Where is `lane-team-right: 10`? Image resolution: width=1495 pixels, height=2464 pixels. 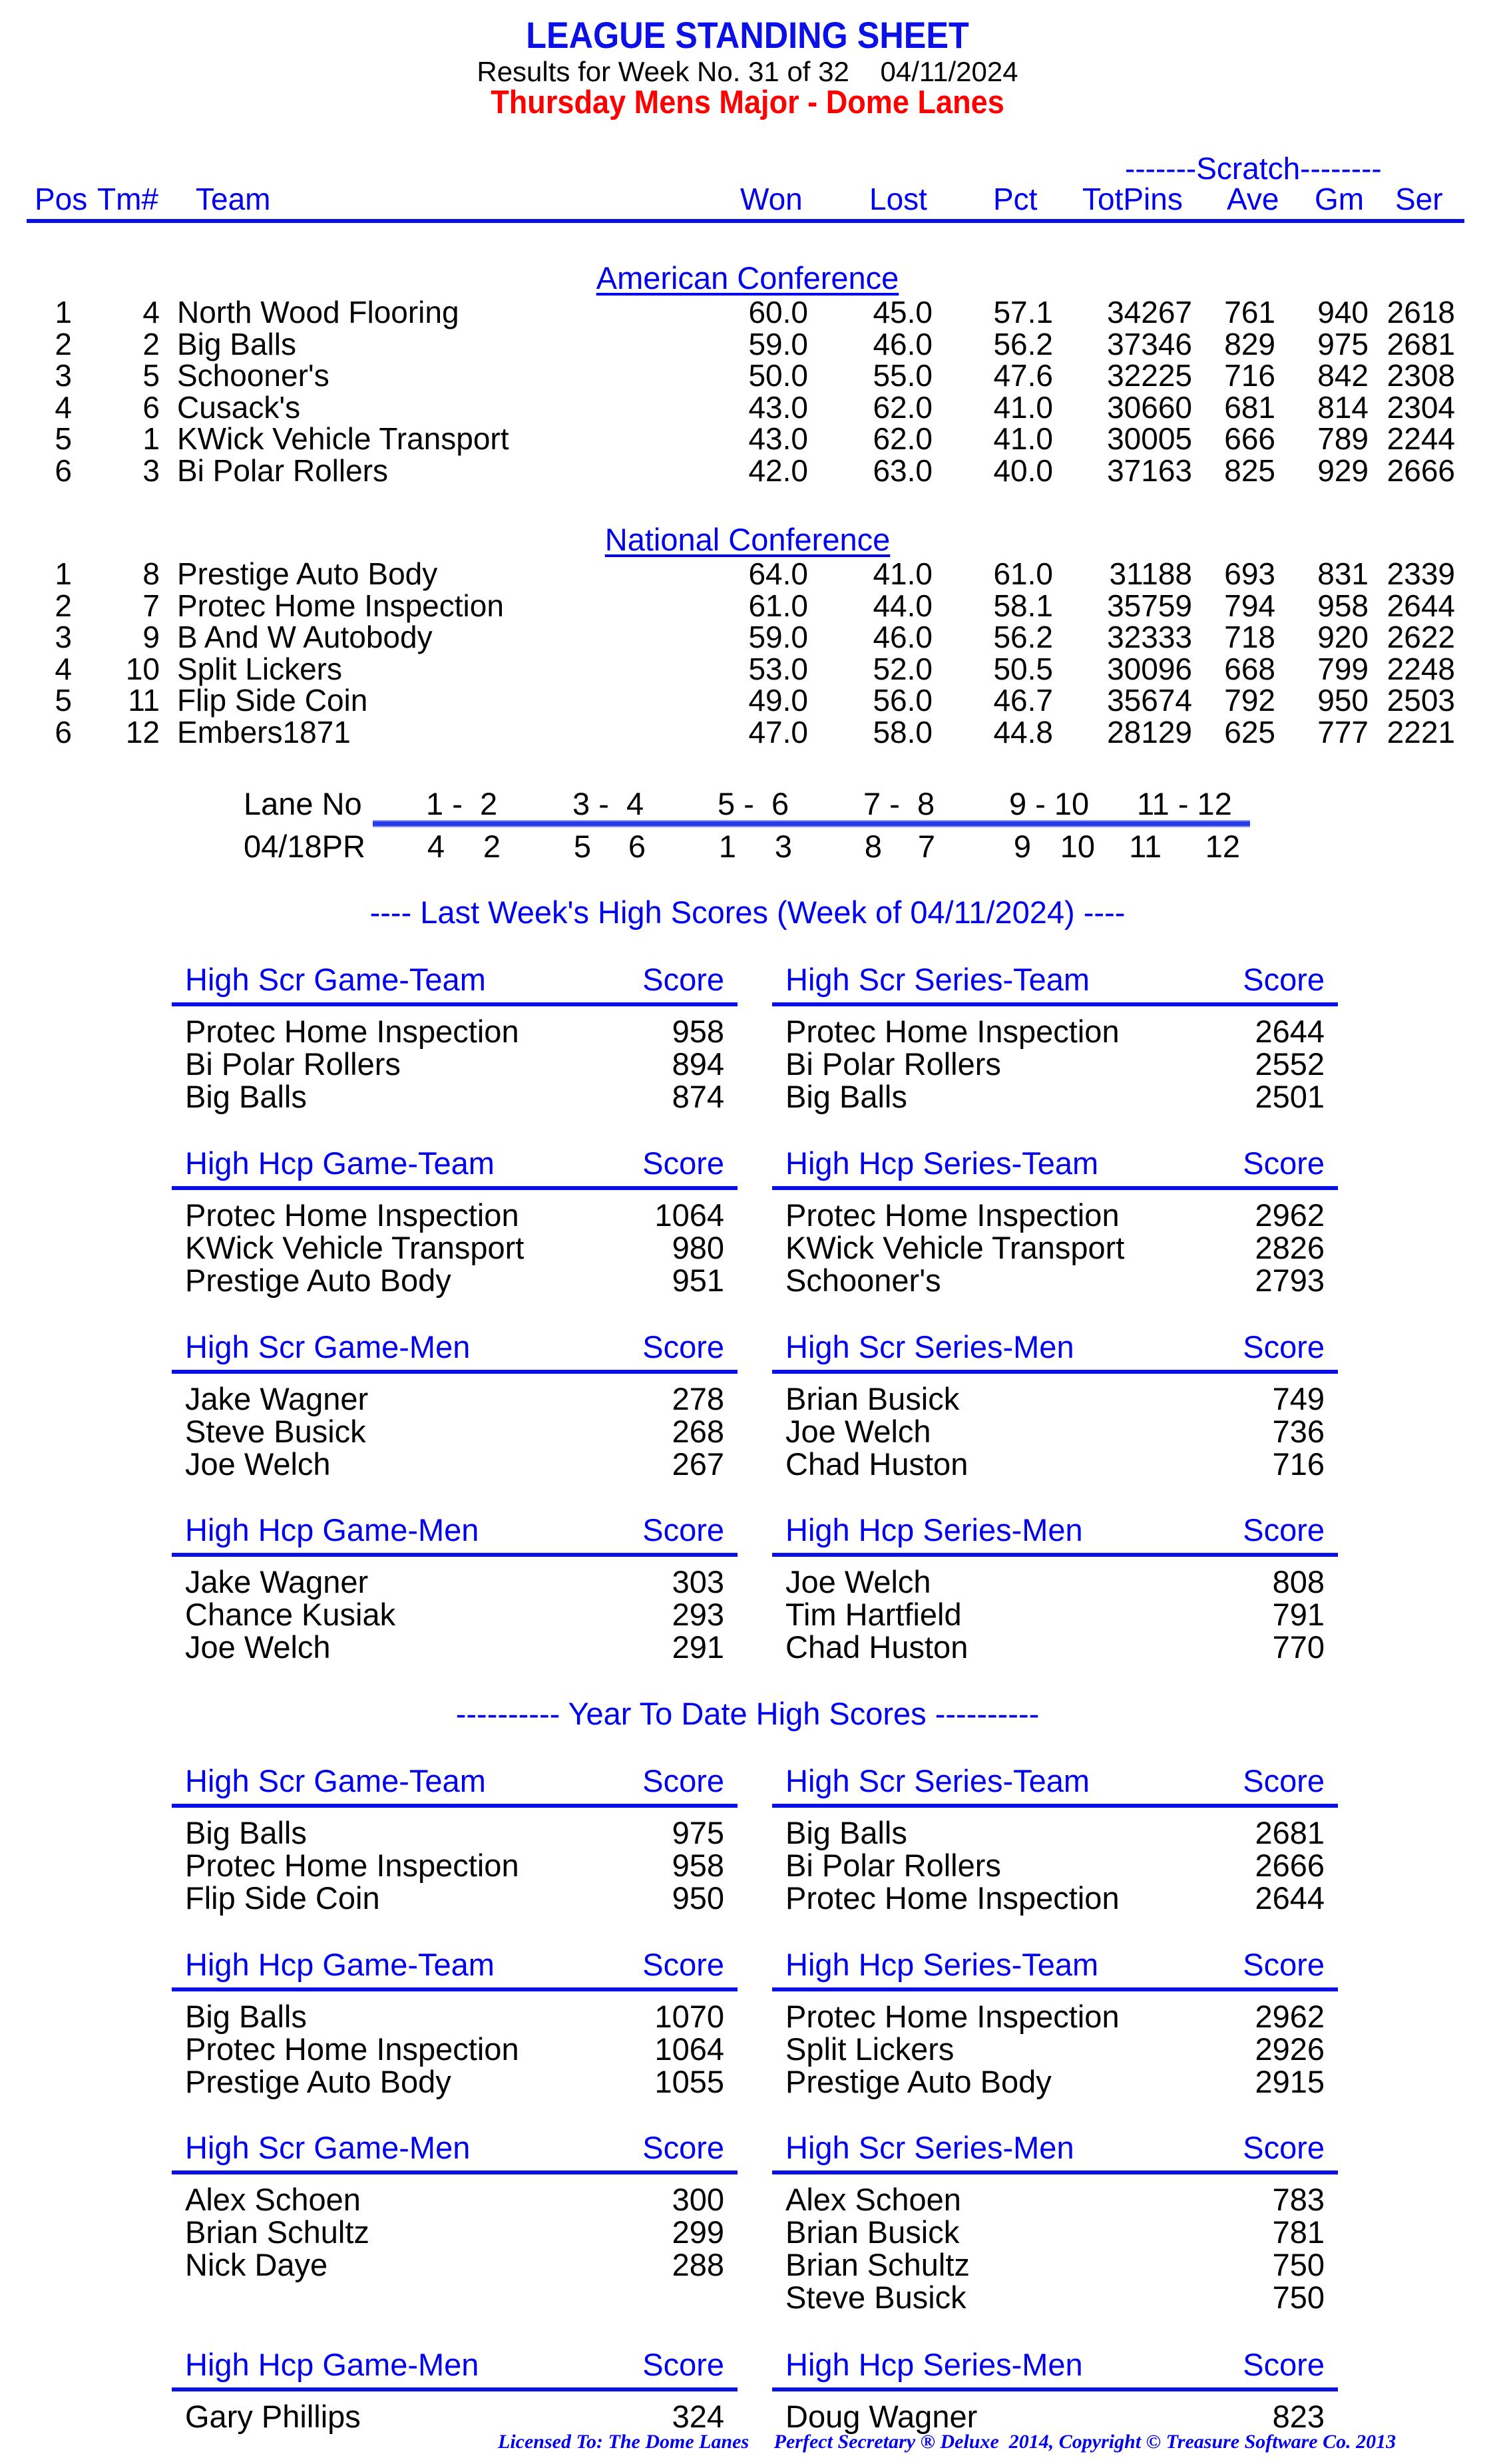
lane-team-right: 10 is located at coordinates (1077, 846).